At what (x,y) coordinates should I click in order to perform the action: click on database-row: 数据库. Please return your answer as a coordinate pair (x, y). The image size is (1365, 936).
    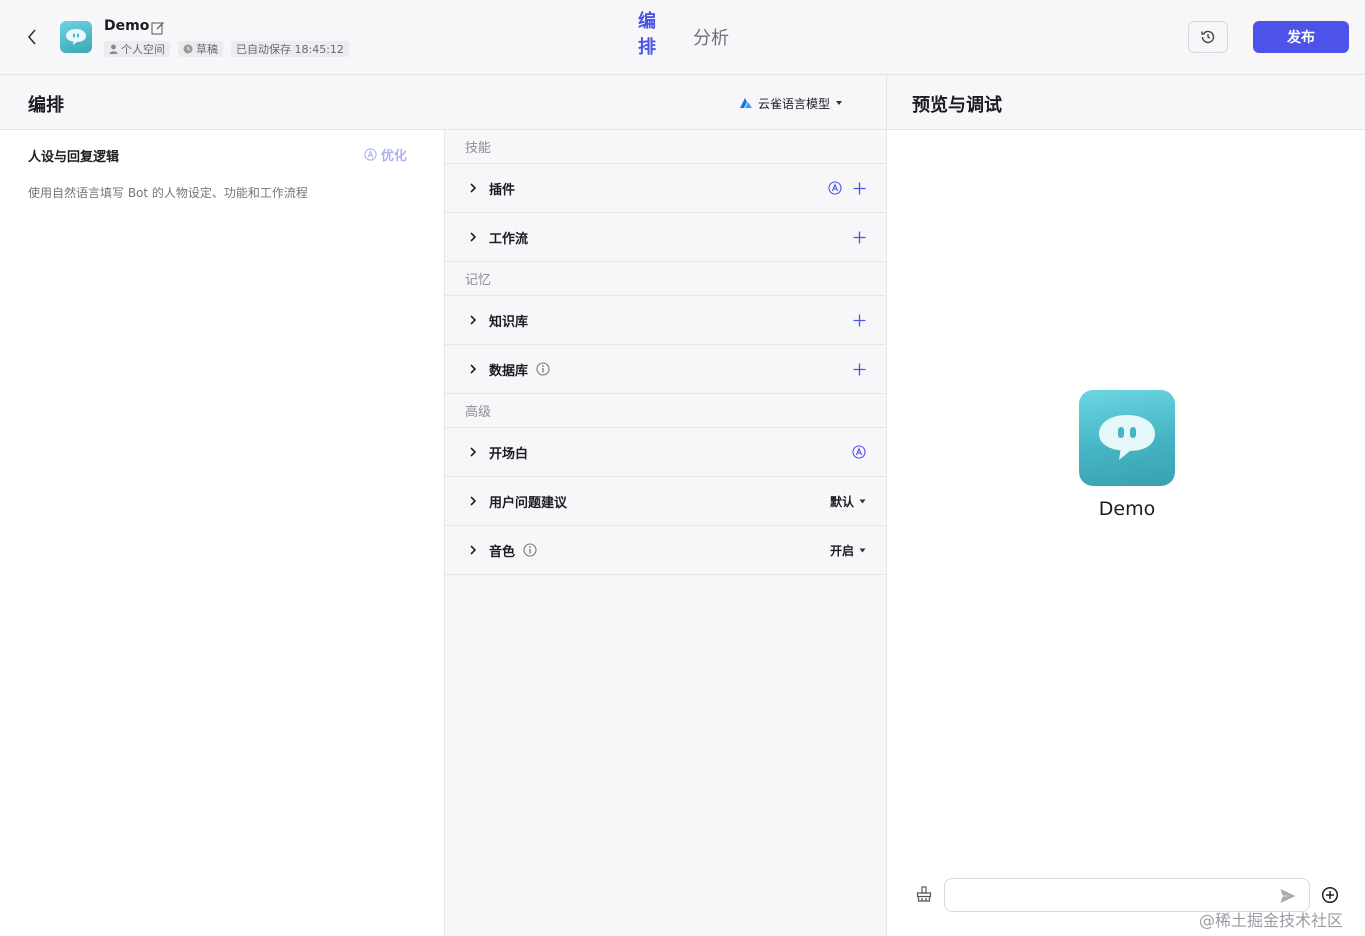
    Looking at the image, I should click on (665, 369).